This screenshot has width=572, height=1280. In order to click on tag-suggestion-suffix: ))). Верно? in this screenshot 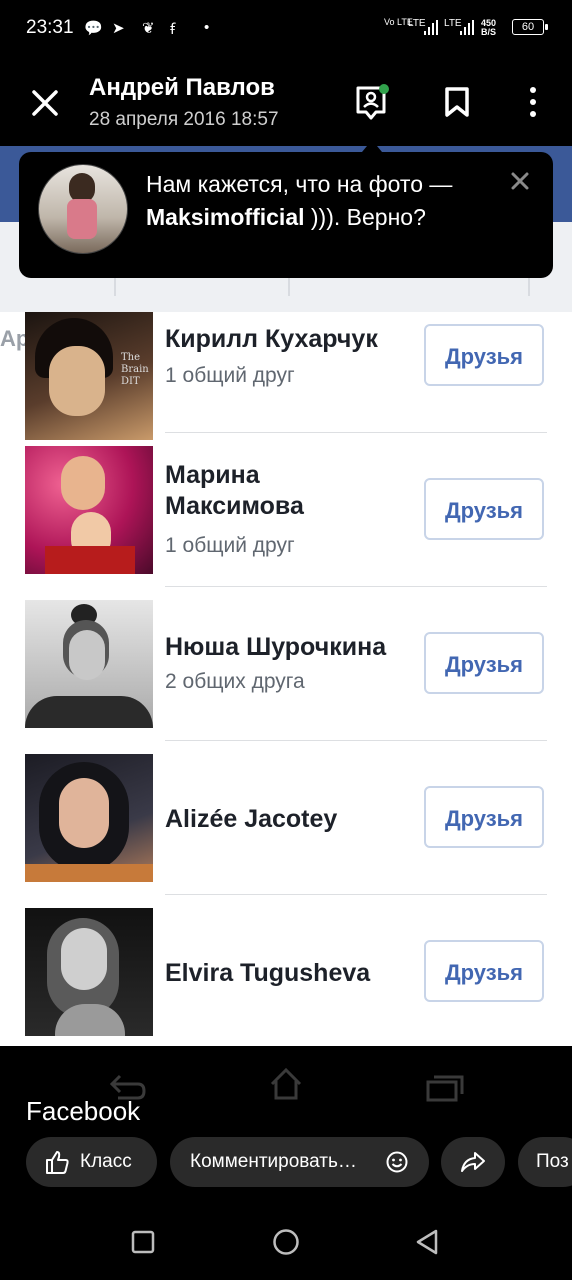, I will do `click(365, 217)`.